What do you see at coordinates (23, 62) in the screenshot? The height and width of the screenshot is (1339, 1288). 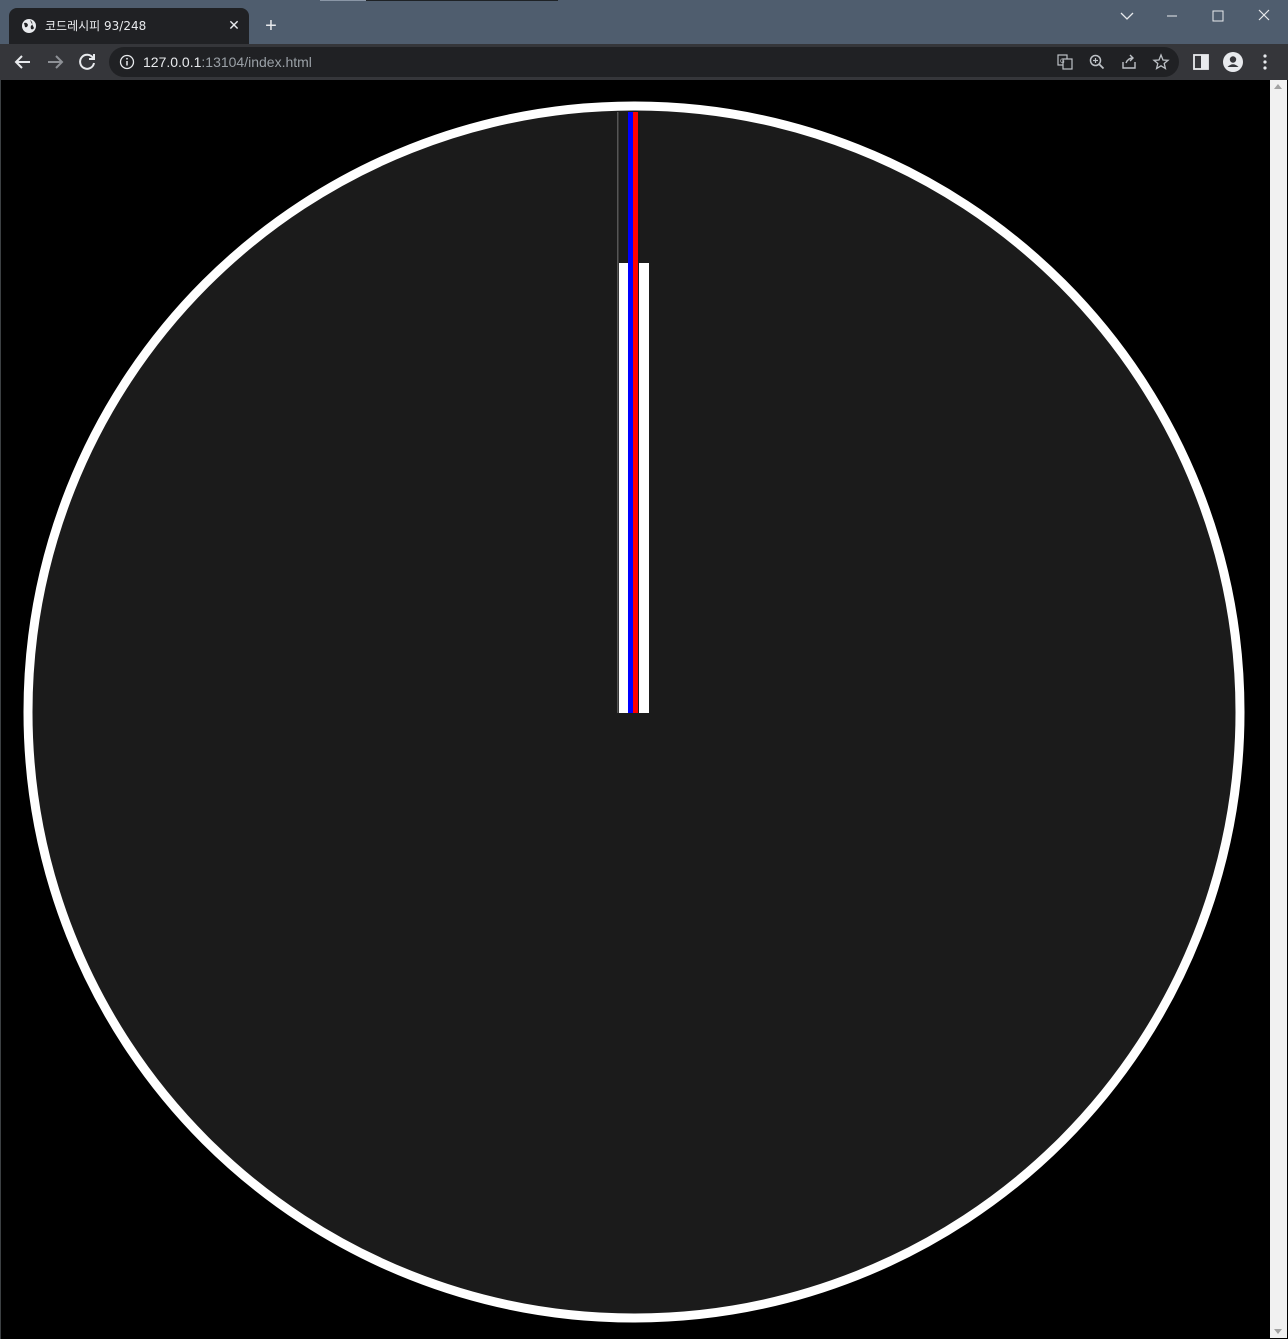 I see `back-arrow-icon` at bounding box center [23, 62].